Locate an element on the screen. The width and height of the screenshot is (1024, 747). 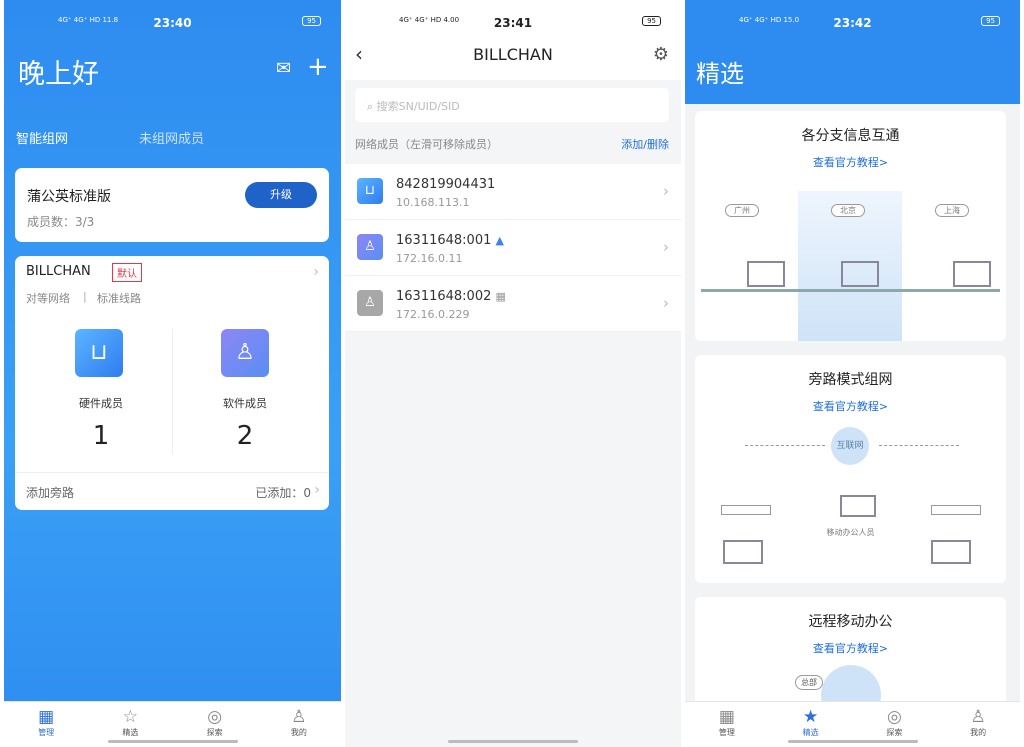
desk-illustration is located at coordinates (850, 290).